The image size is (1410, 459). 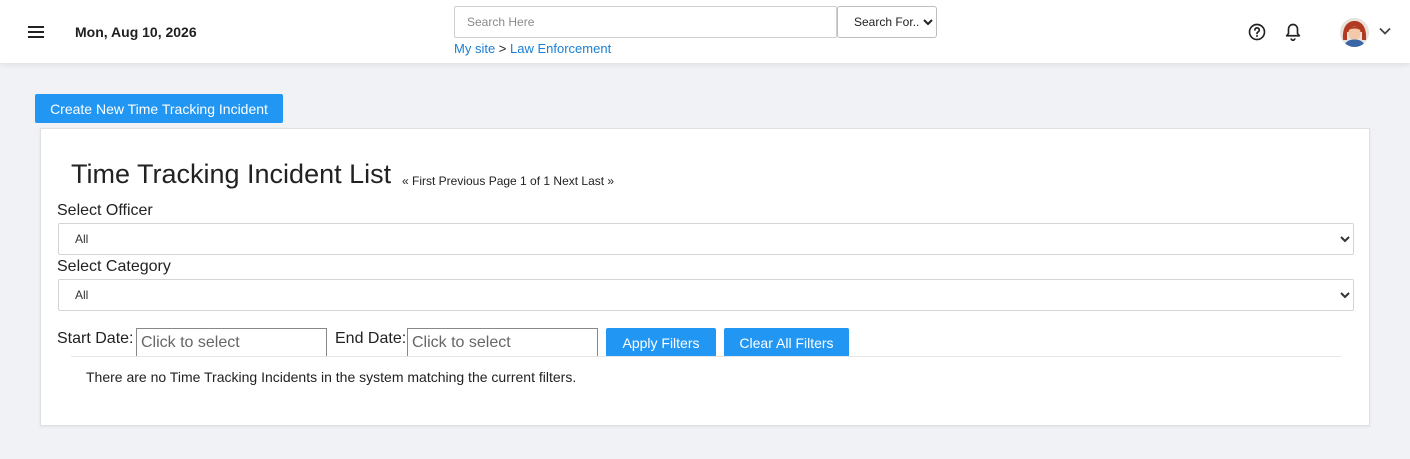 I want to click on category-label: Select Category, so click(x=114, y=266).